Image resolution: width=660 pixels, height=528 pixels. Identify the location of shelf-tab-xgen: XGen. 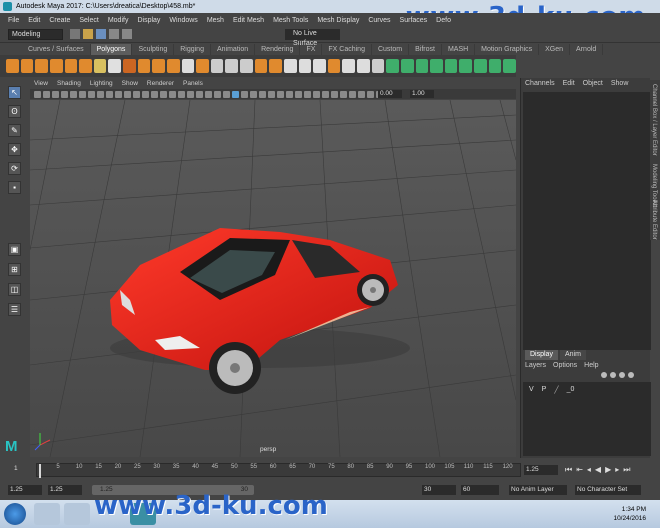
(555, 49).